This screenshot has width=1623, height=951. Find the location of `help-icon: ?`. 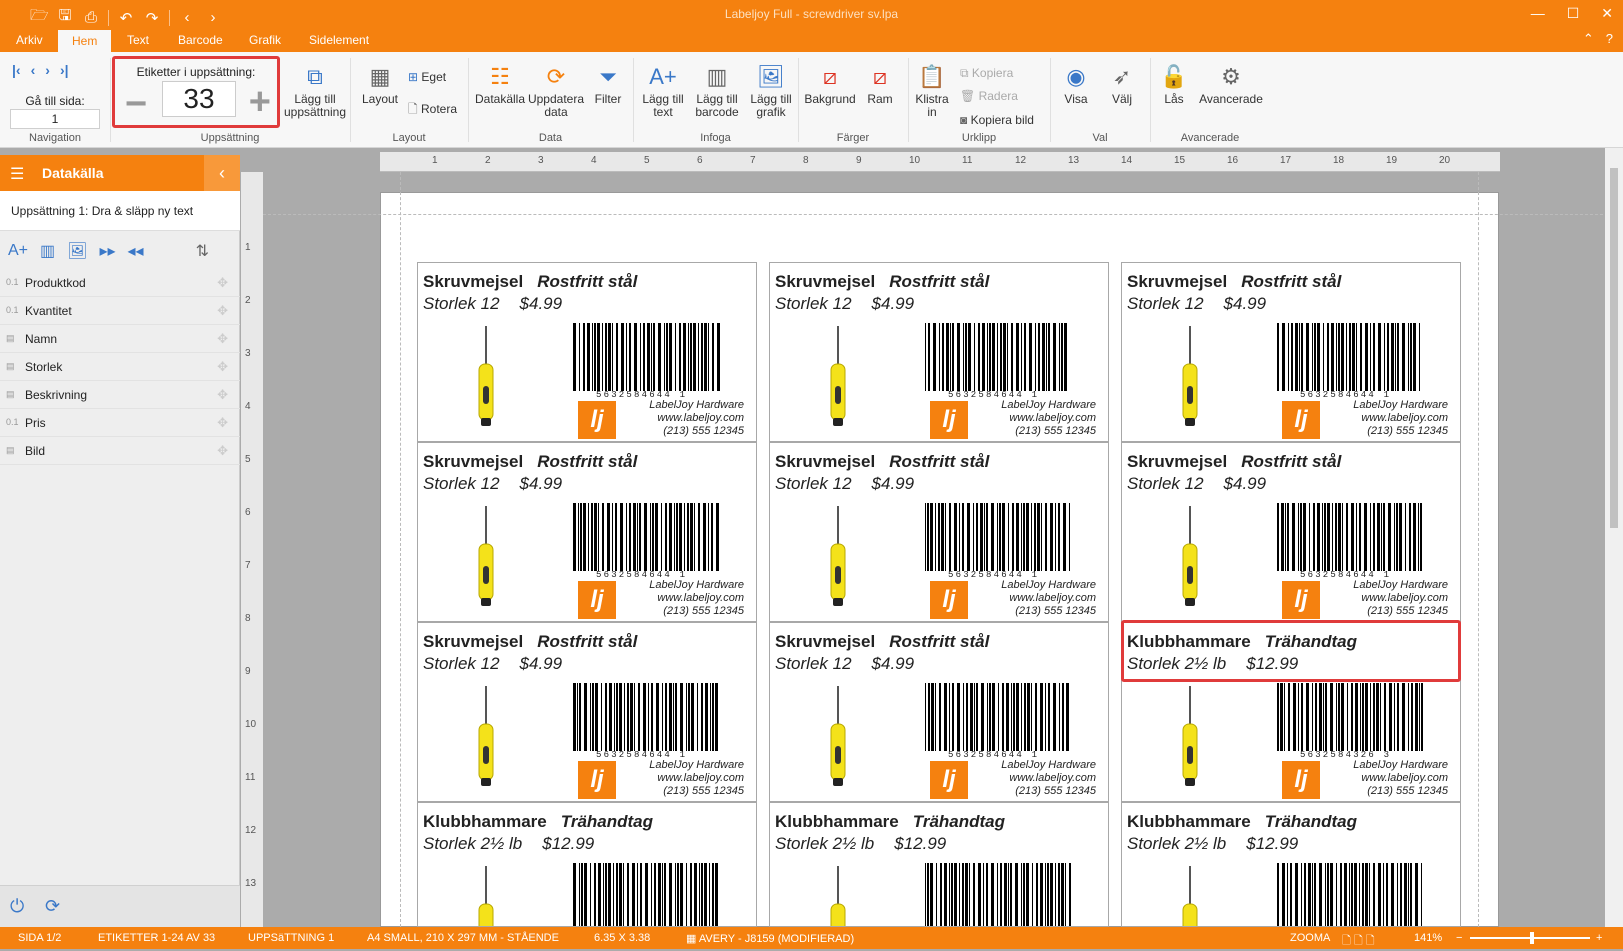

help-icon: ? is located at coordinates (1609, 39).